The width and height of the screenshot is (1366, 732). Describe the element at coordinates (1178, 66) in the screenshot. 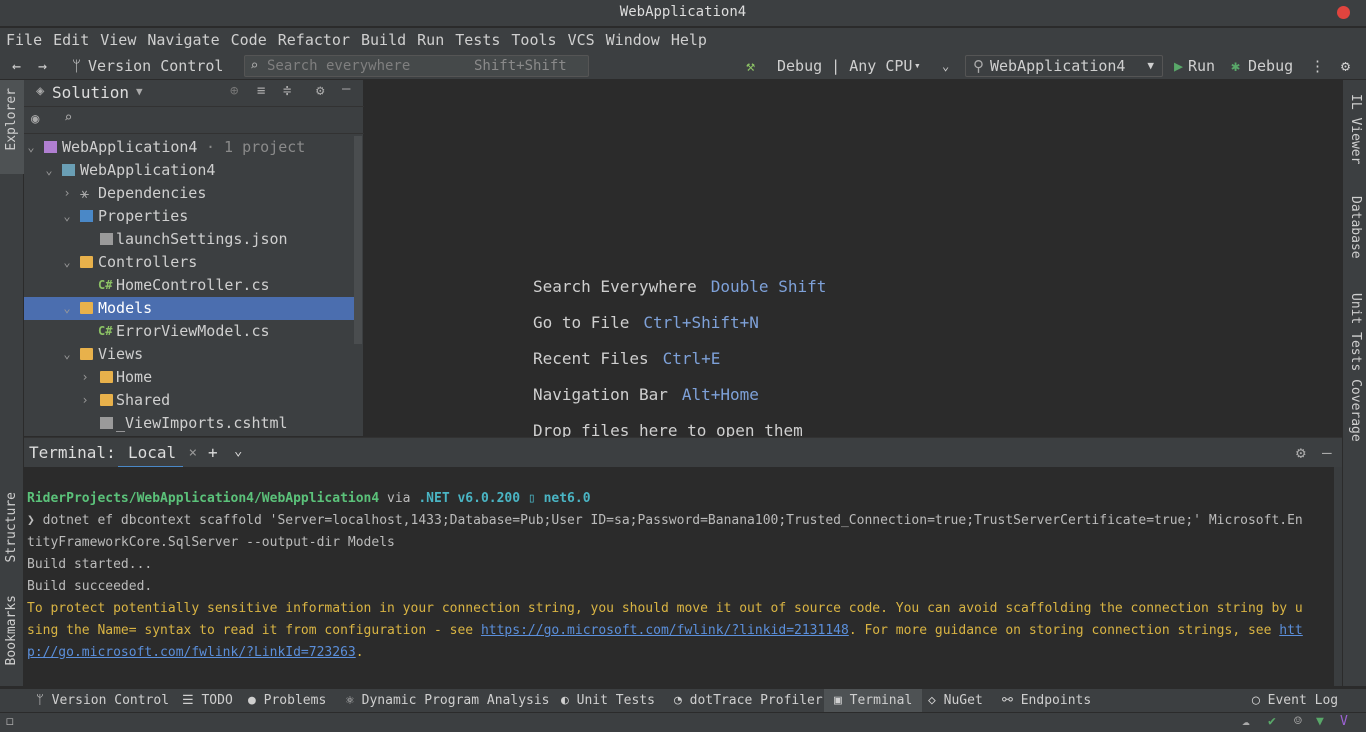

I see `run-icon: ▶` at that location.